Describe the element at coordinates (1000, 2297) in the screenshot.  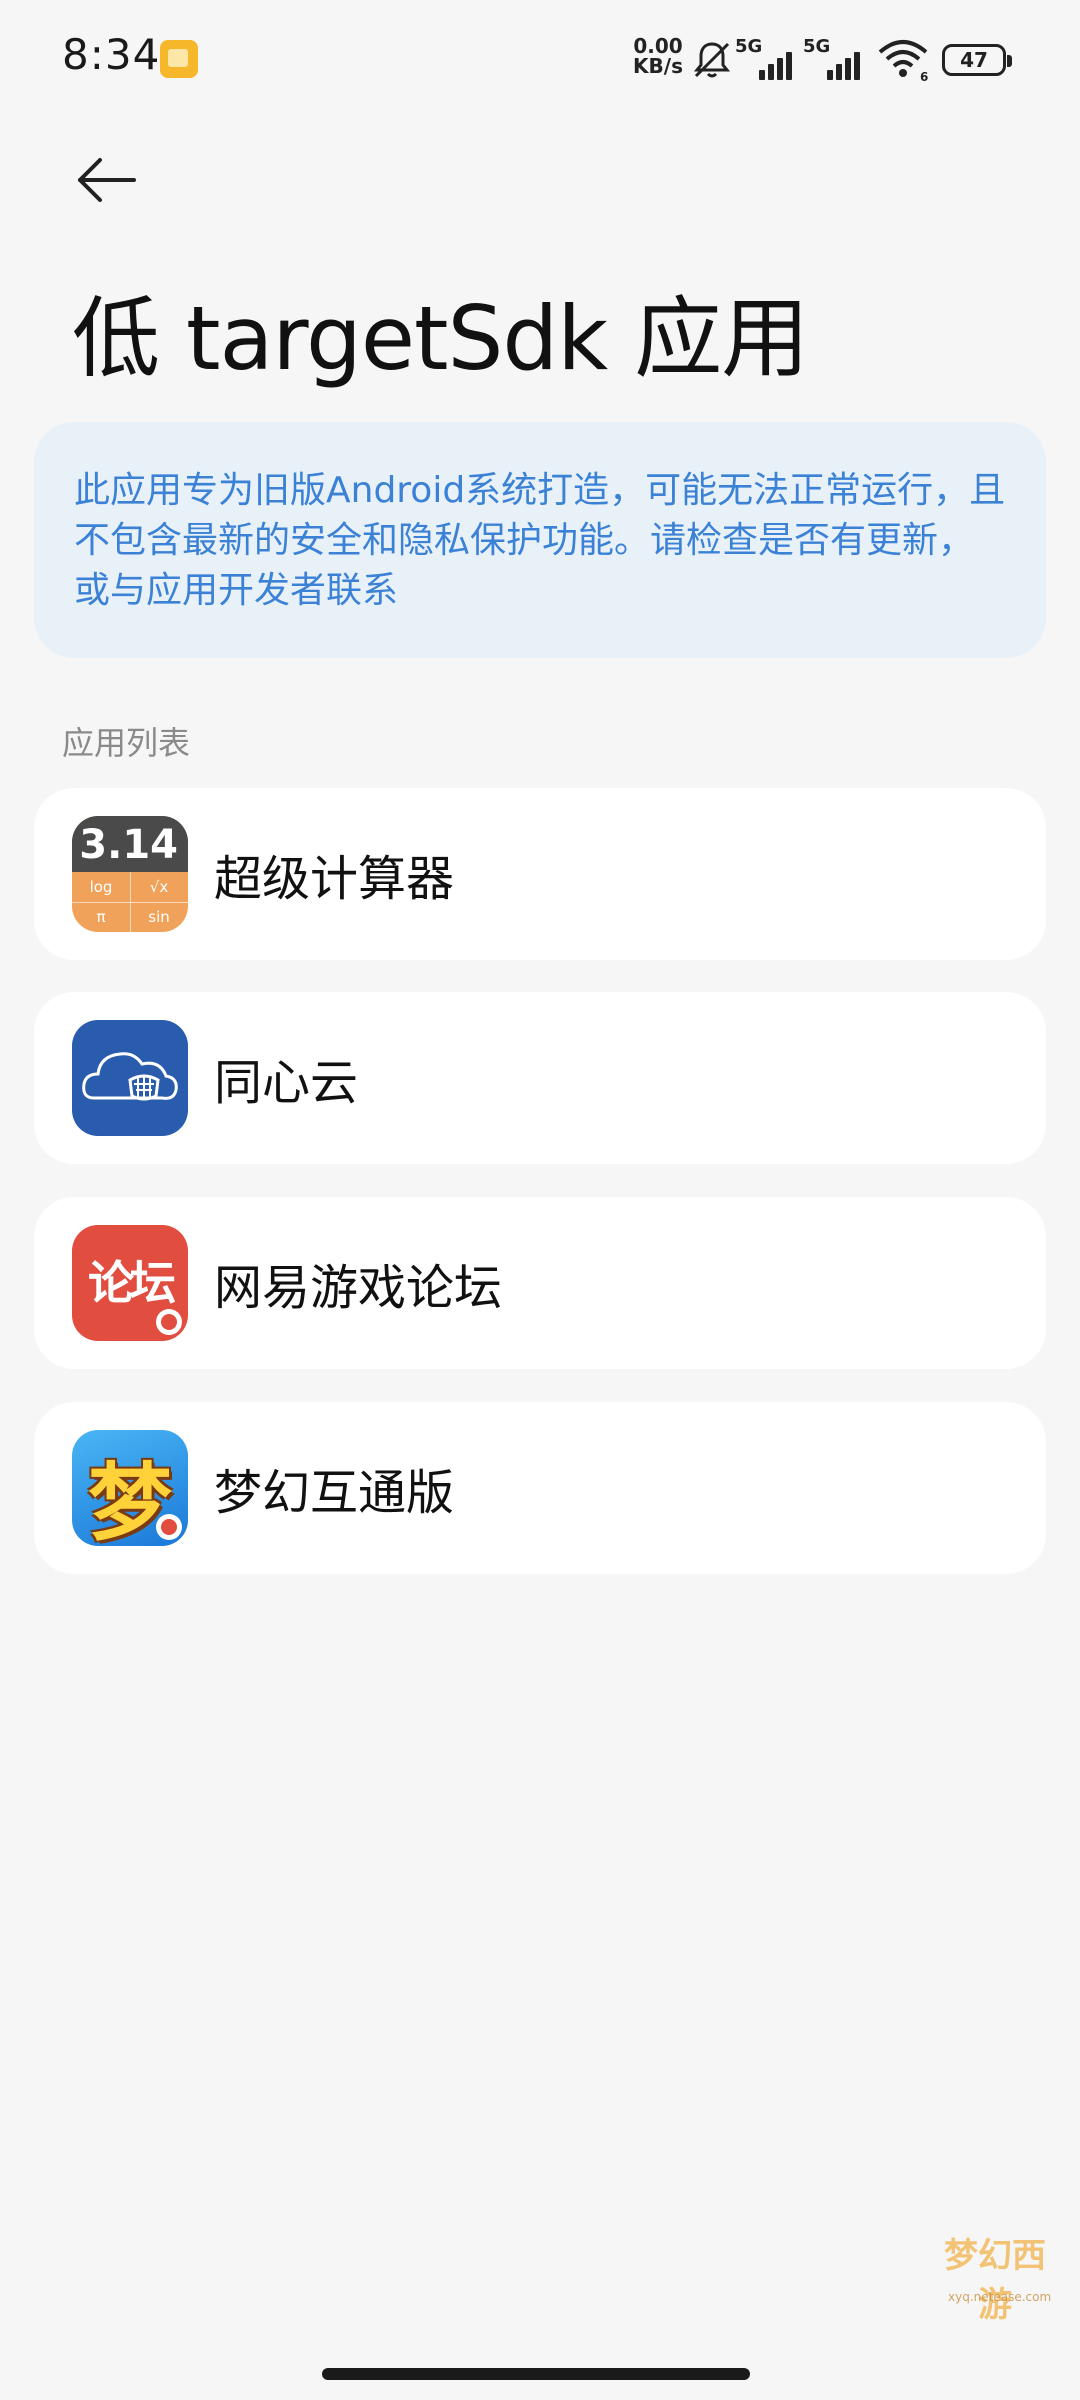
I see `watermark-subtext: xyq.netease.com` at that location.